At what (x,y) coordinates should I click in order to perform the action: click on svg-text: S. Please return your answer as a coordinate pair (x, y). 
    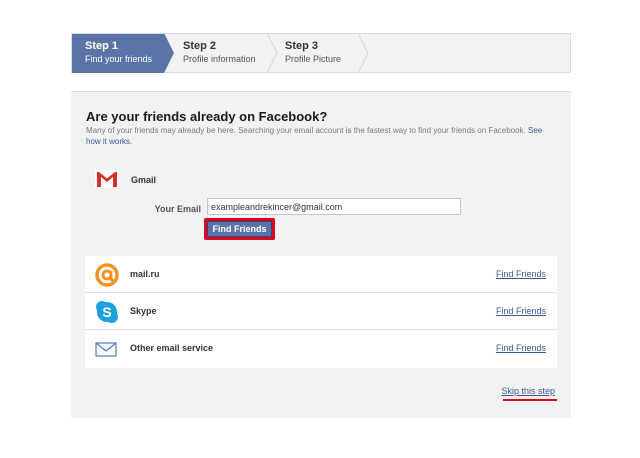
    Looking at the image, I should click on (106, 312).